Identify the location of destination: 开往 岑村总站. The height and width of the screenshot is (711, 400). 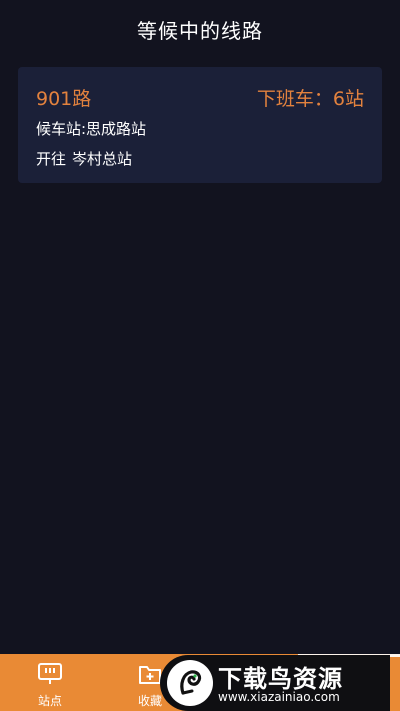
(84, 158).